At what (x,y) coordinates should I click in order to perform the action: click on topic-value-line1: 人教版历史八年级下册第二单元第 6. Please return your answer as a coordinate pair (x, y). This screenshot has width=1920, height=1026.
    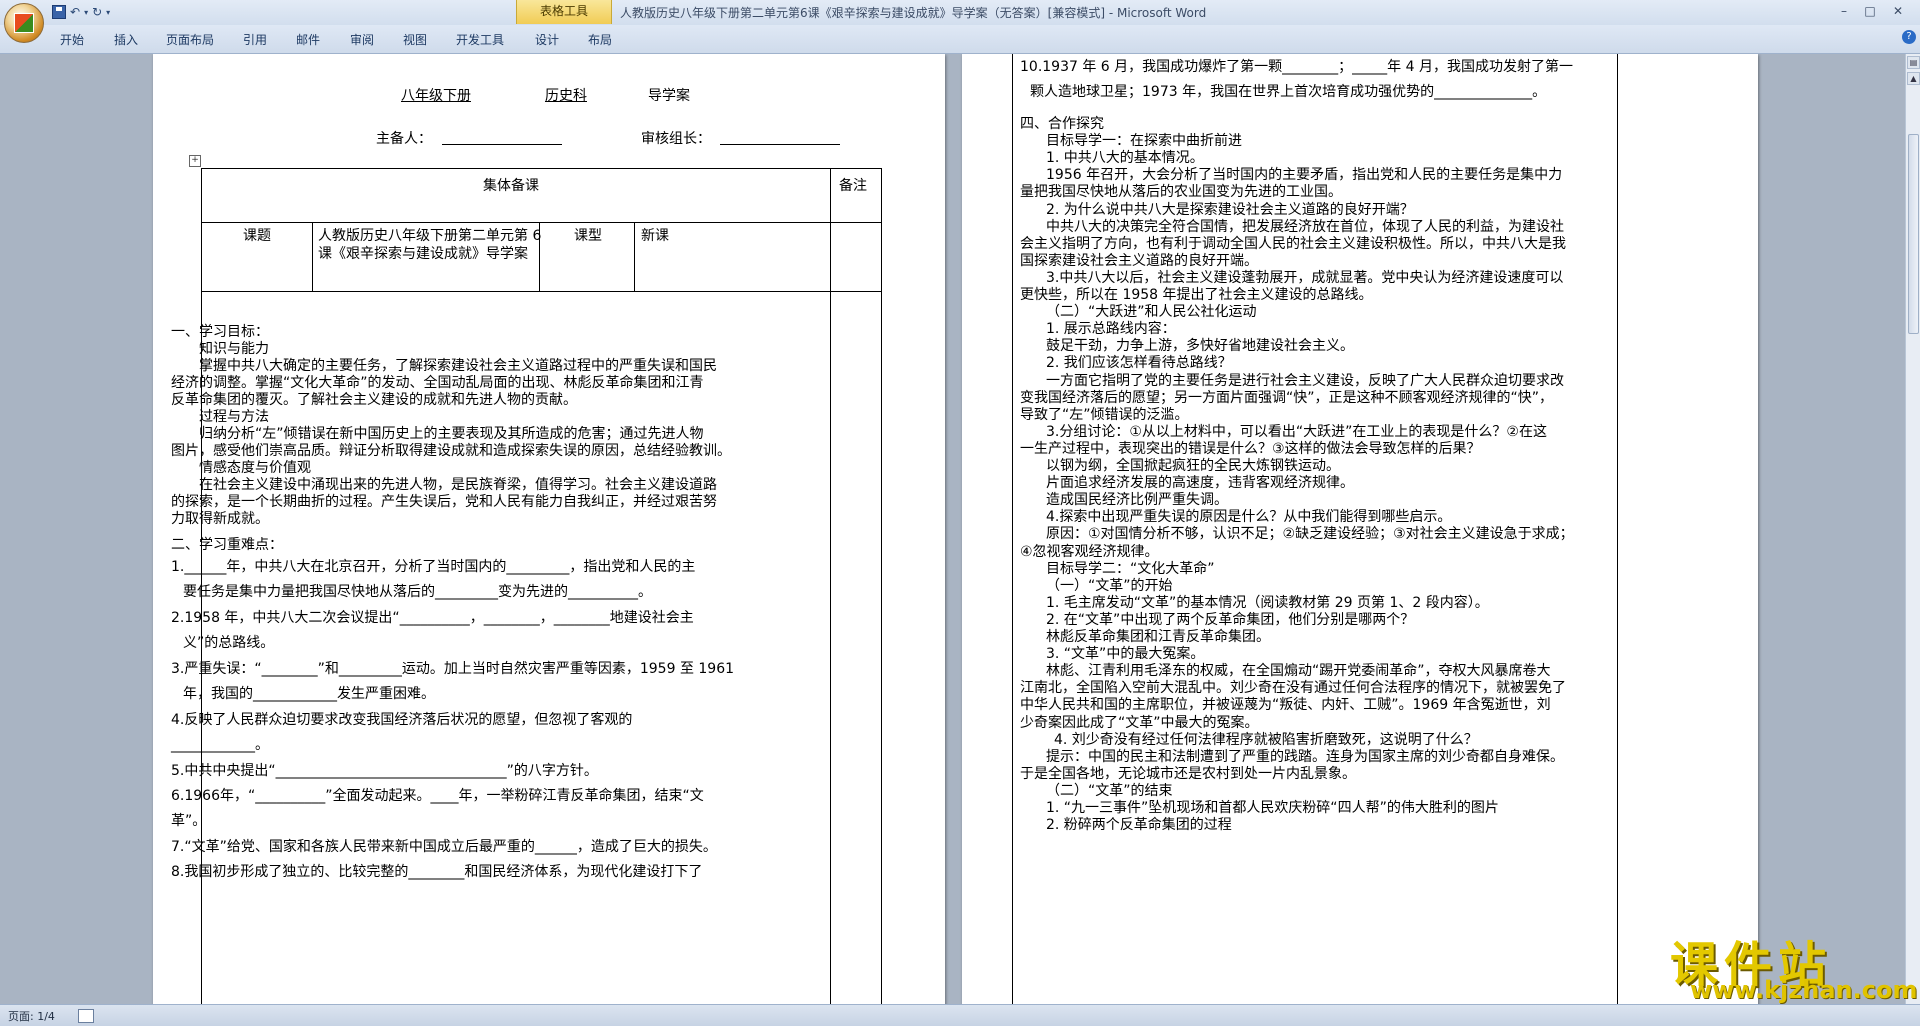
    Looking at the image, I should click on (430, 236).